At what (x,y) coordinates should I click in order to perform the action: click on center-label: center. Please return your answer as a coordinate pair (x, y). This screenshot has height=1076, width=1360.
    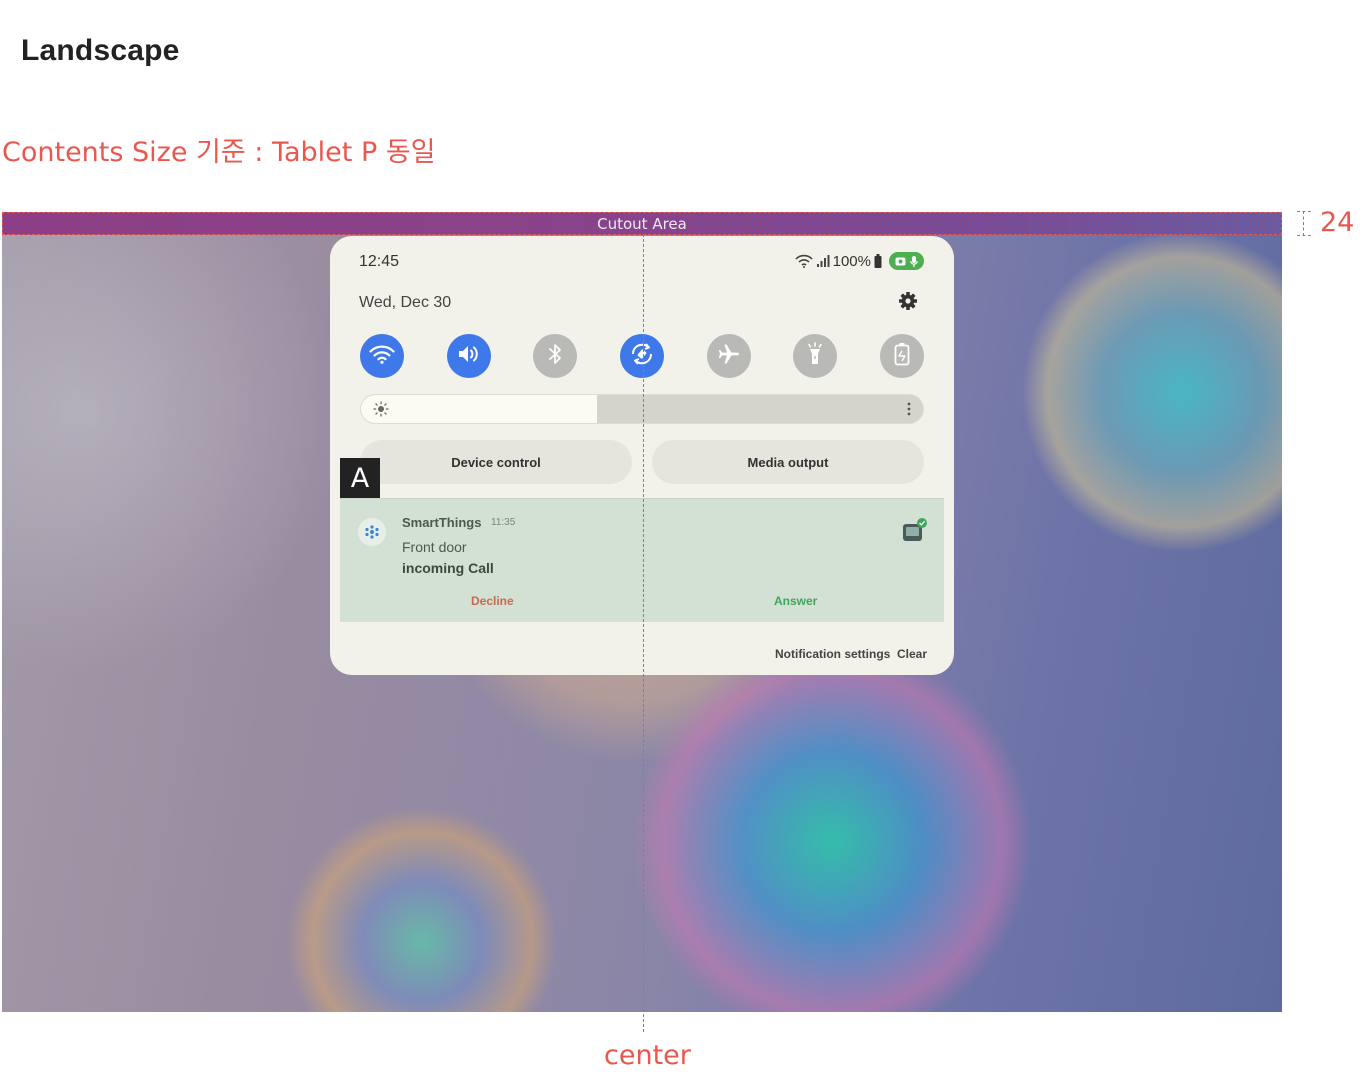
    Looking at the image, I should click on (647, 1055).